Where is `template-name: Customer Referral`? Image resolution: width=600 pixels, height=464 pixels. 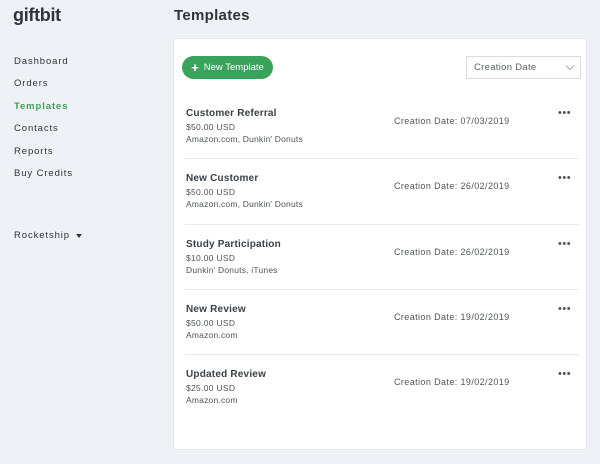
template-name: Customer Referral is located at coordinates (231, 113).